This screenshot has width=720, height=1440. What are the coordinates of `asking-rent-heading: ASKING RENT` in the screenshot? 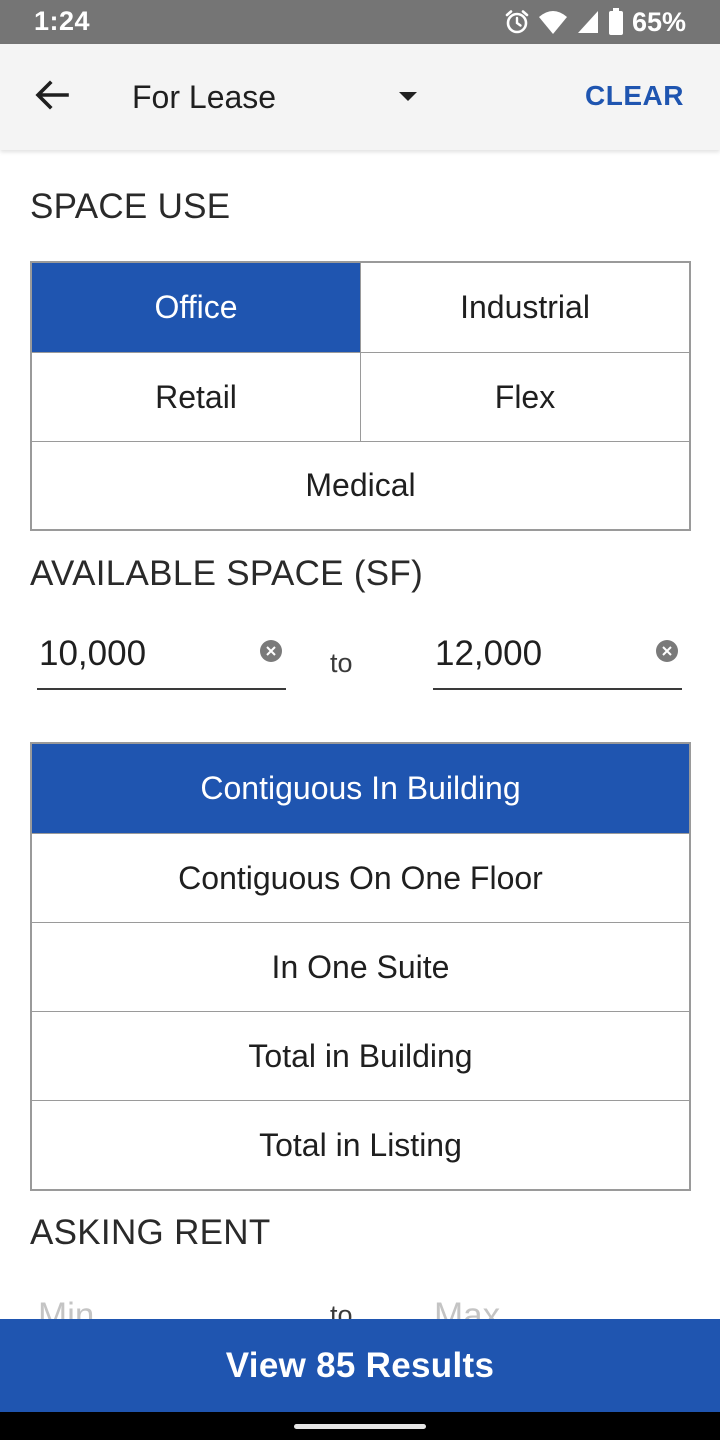 It's located at (150, 1232).